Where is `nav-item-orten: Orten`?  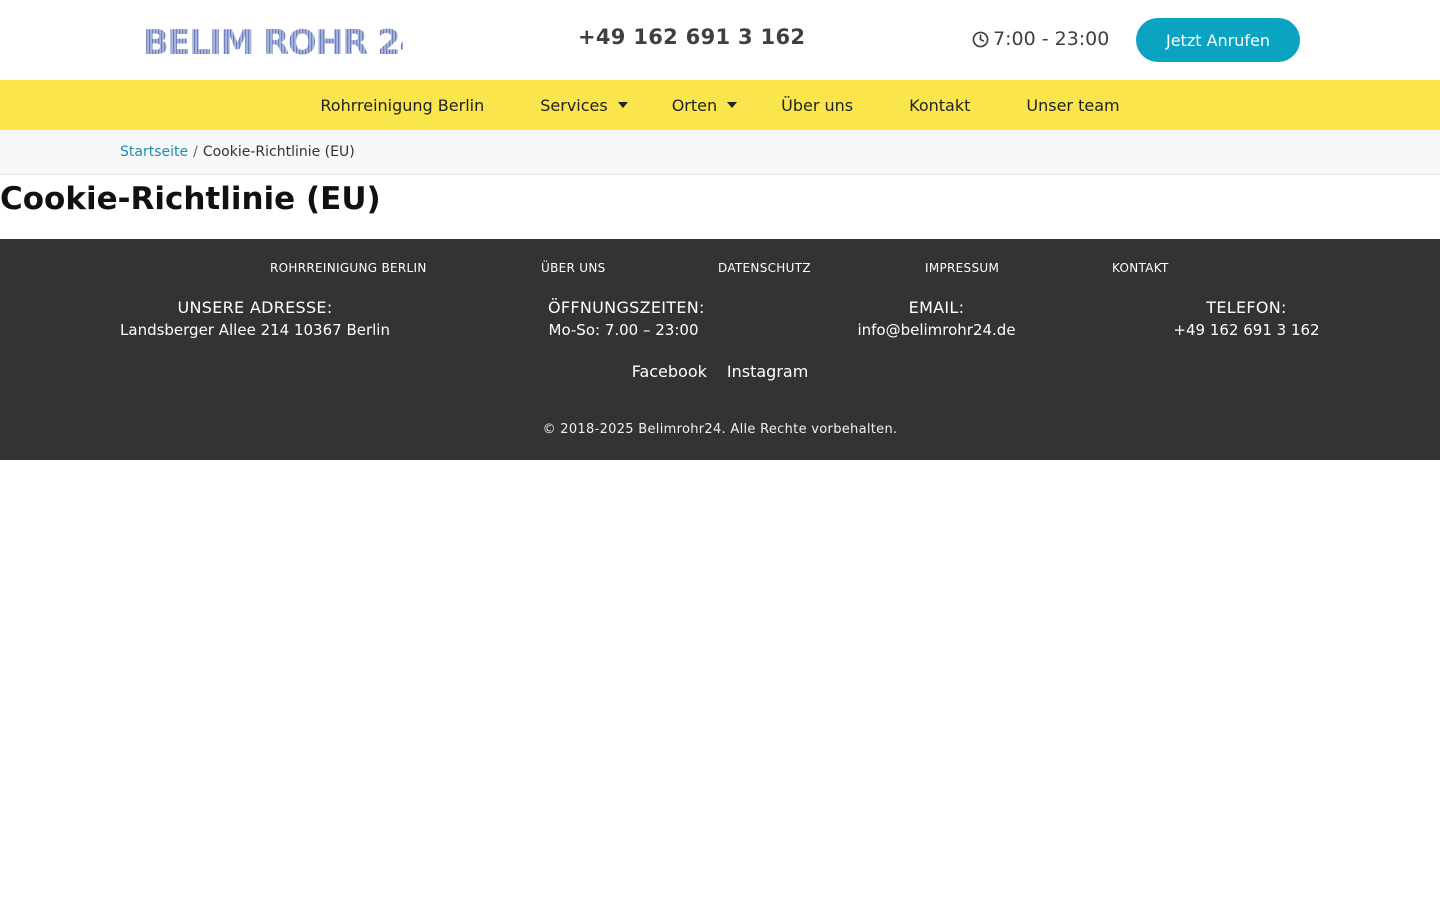 nav-item-orten: Orten is located at coordinates (704, 105).